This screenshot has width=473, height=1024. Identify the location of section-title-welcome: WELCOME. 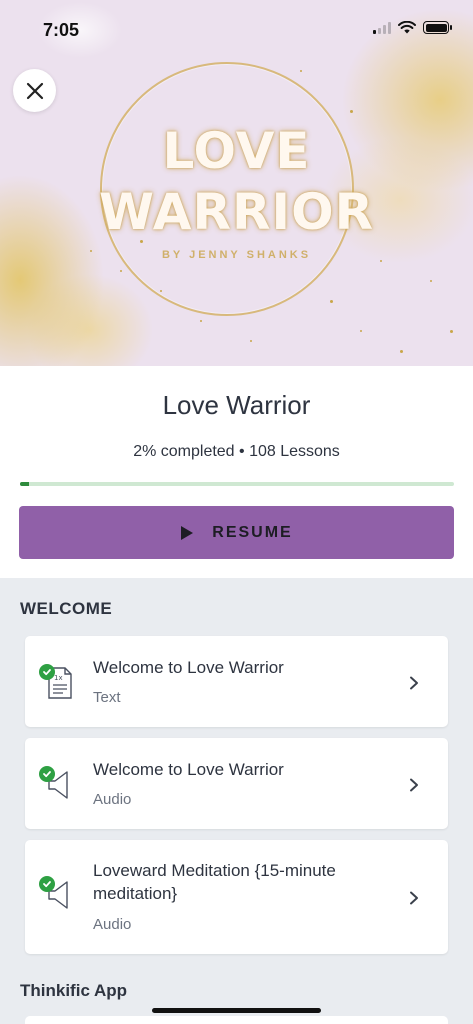
(66, 608).